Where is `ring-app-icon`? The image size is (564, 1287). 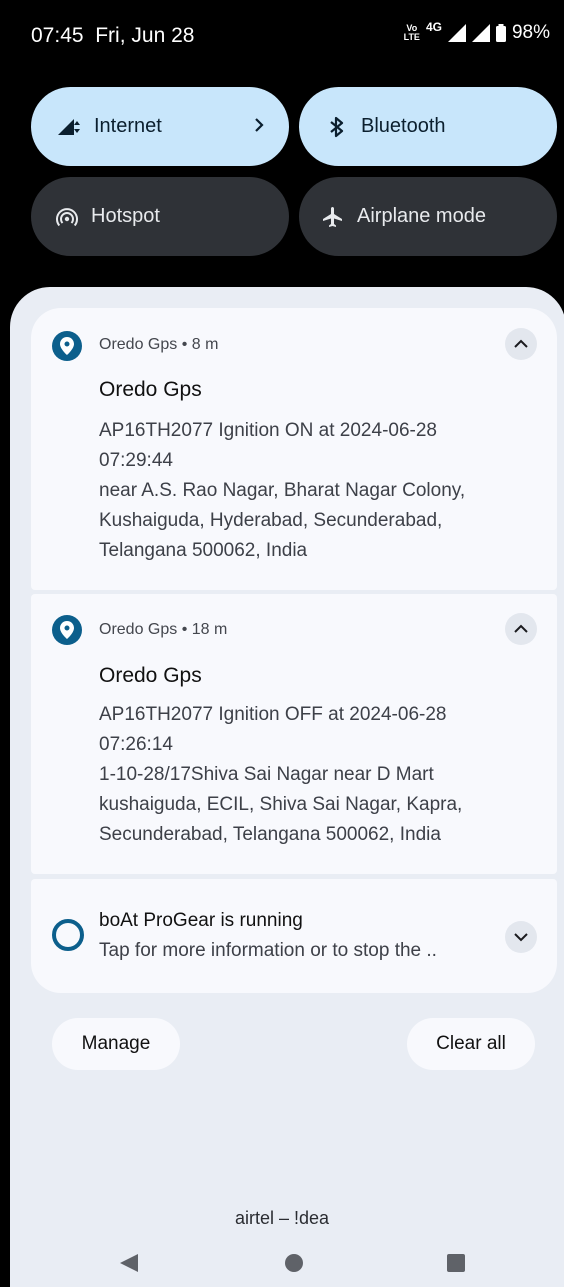
ring-app-icon is located at coordinates (68, 935).